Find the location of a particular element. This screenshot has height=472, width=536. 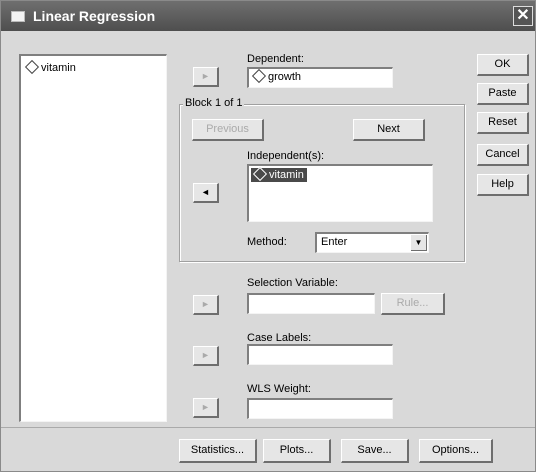

chevron-down-icon: ▼ is located at coordinates (419, 243).